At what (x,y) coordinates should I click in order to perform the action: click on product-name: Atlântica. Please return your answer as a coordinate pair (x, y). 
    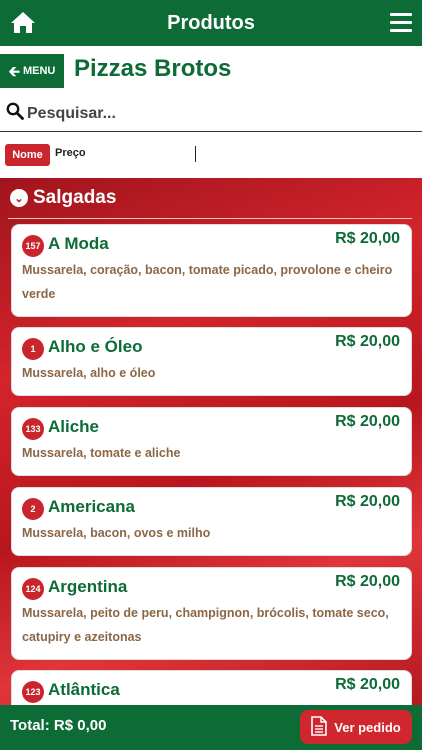
    Looking at the image, I should click on (84, 689).